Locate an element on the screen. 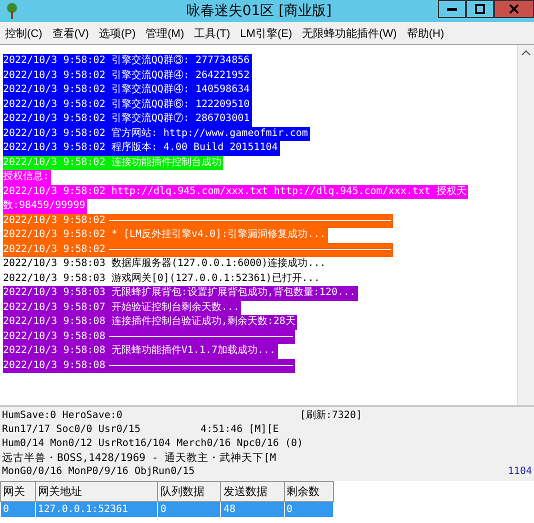 This screenshot has width=534, height=523. menu-item: 查看(V) is located at coordinates (70, 33).